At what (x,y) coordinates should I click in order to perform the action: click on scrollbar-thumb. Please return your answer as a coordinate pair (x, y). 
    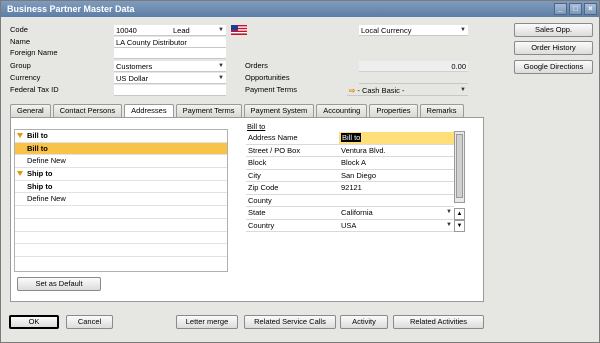
    Looking at the image, I should click on (459, 166).